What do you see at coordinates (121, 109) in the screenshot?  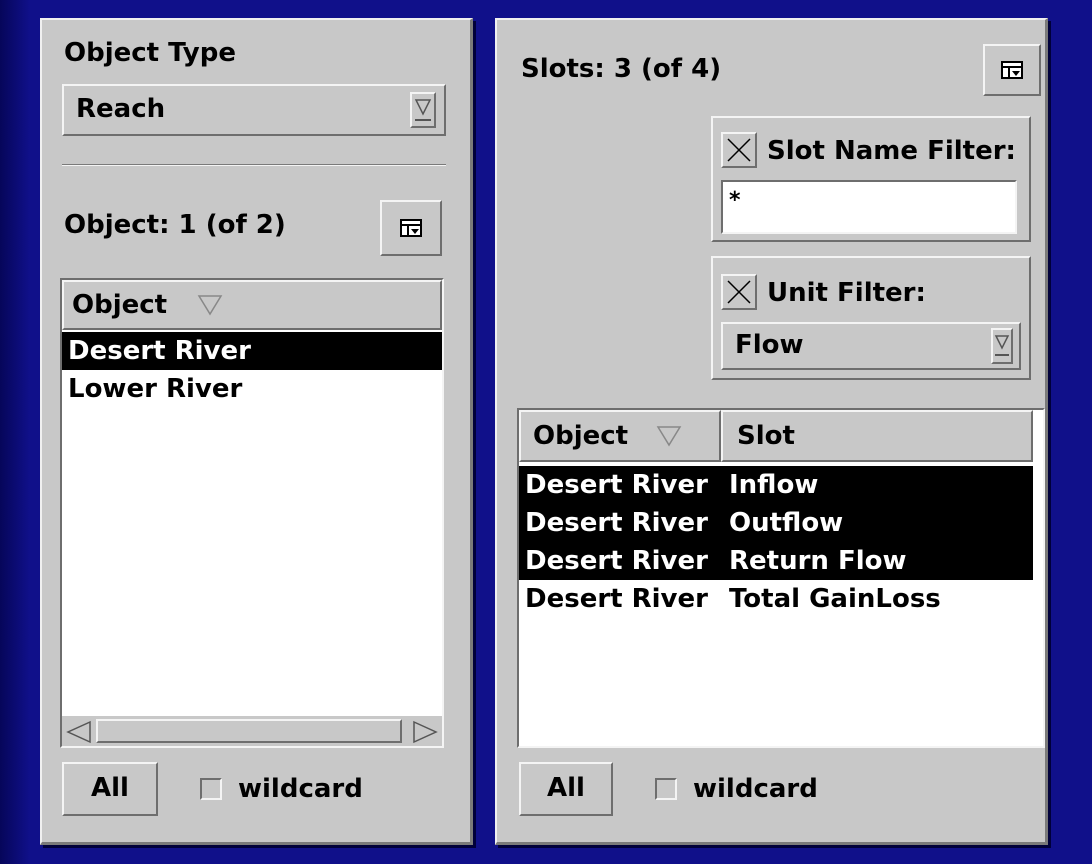 I see `object-type-value: Reach` at bounding box center [121, 109].